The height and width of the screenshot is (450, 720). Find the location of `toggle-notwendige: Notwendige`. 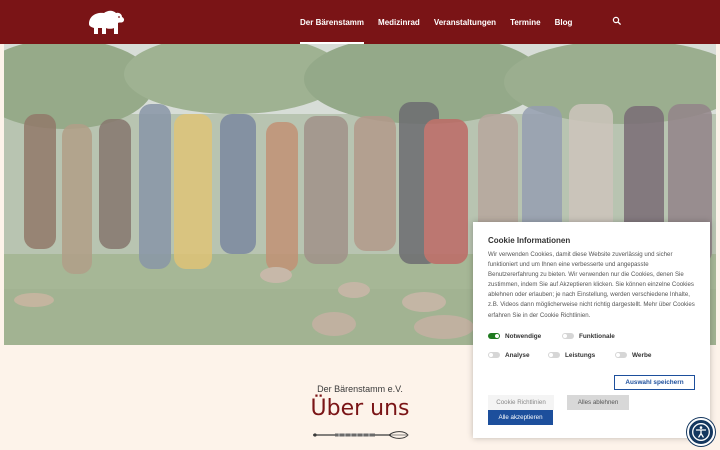

toggle-notwendige: Notwendige is located at coordinates (525, 336).